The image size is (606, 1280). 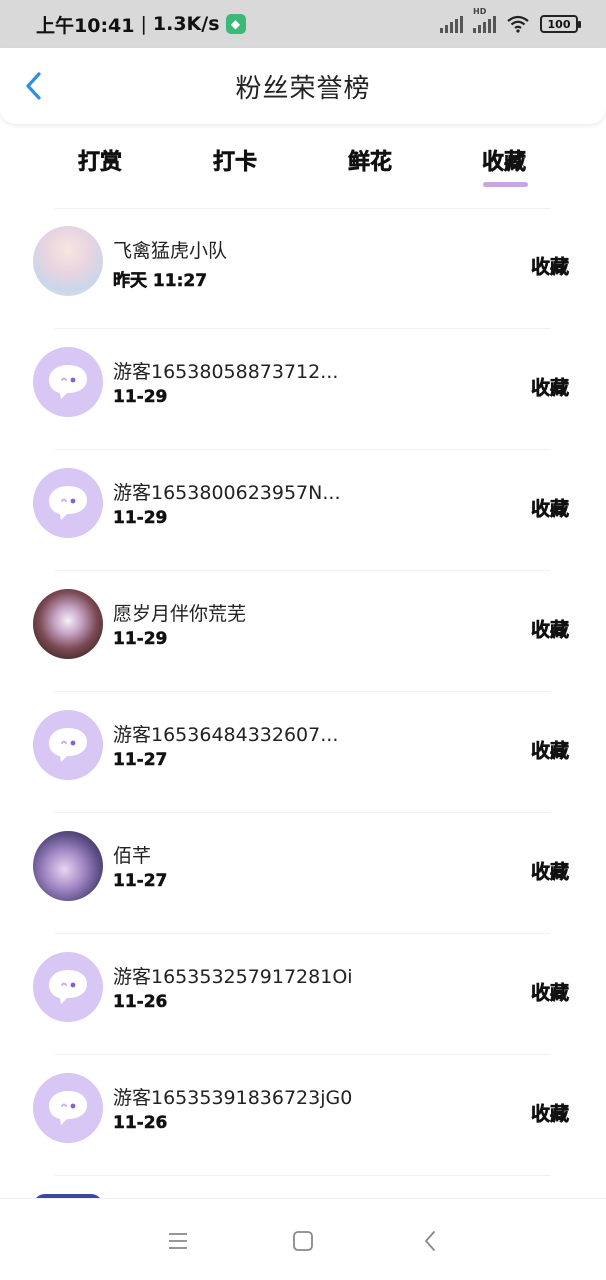 What do you see at coordinates (180, 614) in the screenshot?
I see `user-name: 愿岁月伴你荒芜` at bounding box center [180, 614].